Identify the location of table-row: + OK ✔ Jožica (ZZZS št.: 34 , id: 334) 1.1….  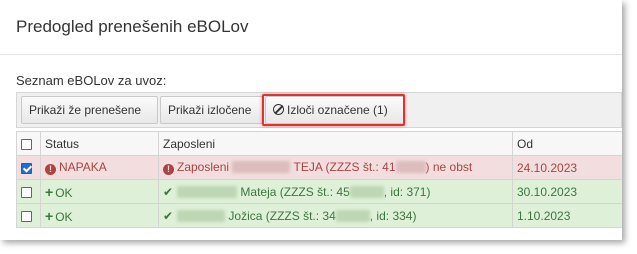
(319, 215).